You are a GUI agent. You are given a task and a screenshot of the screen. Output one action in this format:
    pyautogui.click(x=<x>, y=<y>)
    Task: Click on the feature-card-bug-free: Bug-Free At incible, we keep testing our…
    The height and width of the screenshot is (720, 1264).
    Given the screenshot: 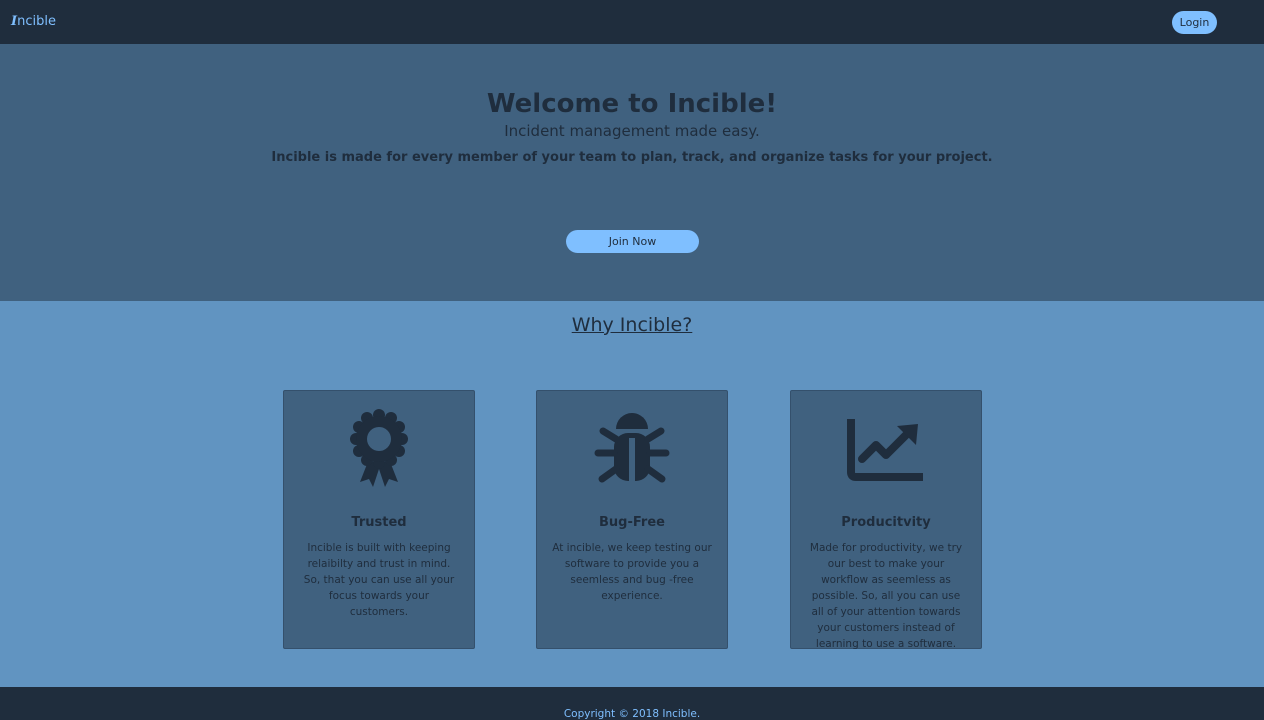 What is the action you would take?
    pyautogui.click(x=632, y=519)
    